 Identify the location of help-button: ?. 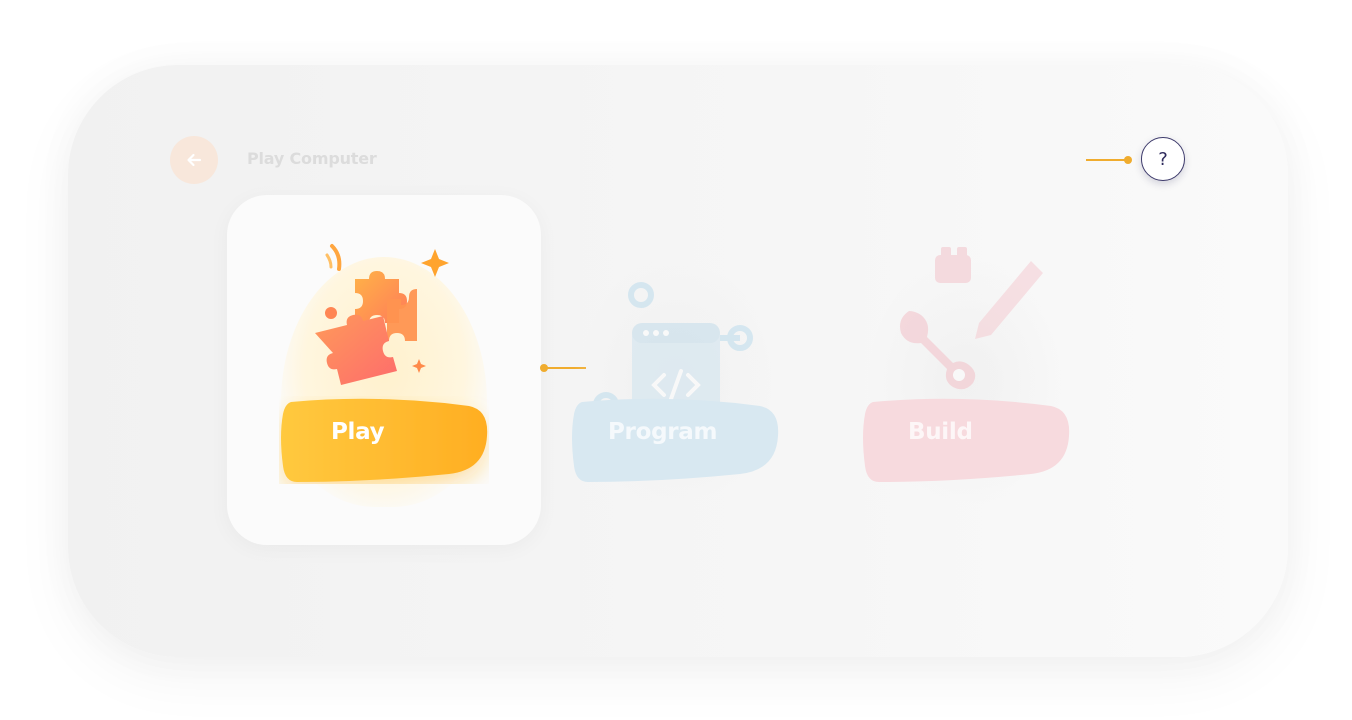
(1163, 159).